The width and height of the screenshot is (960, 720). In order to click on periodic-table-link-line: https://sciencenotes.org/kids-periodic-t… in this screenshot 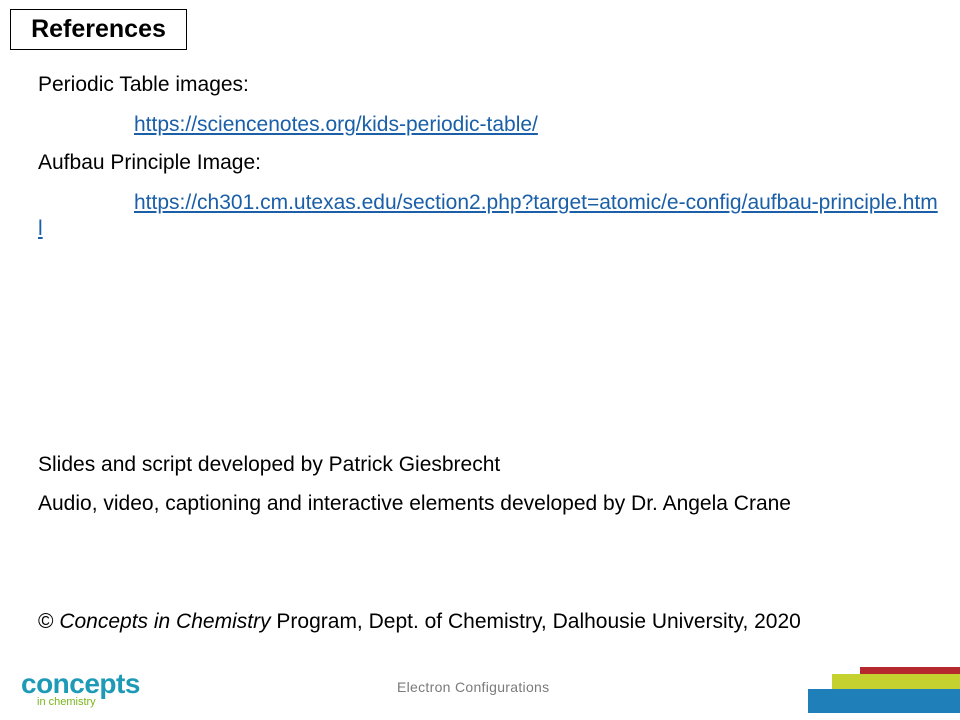, I will do `click(336, 125)`.